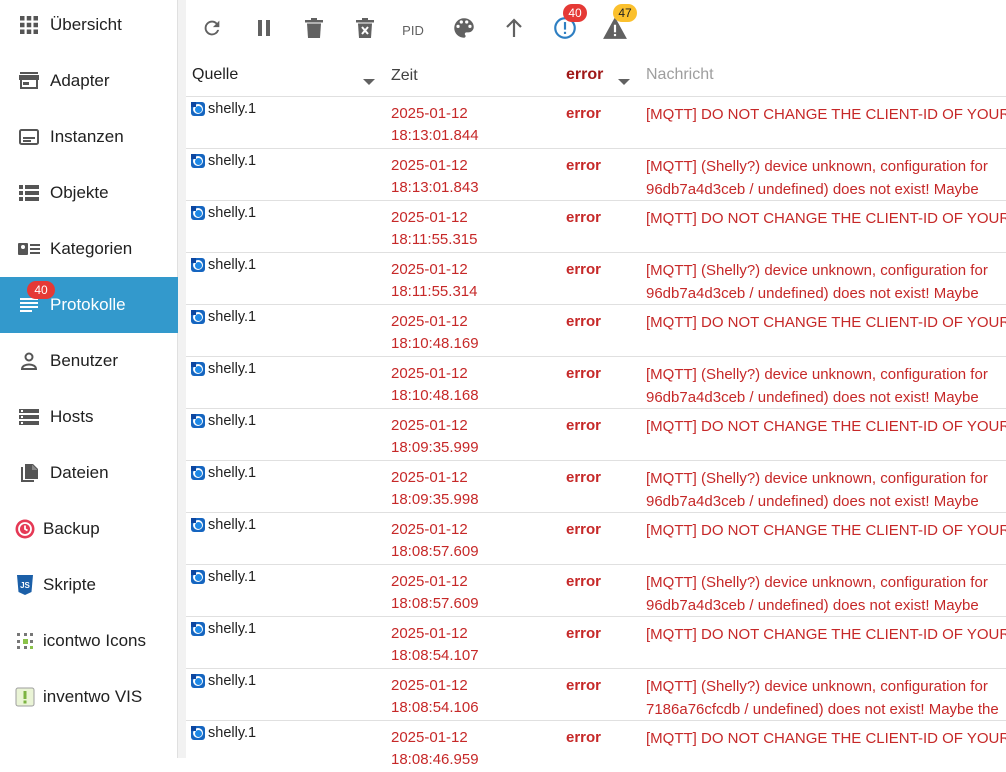 The image size is (1006, 772). What do you see at coordinates (89, 529) in the screenshot?
I see `sidebar-item-backup: Backup` at bounding box center [89, 529].